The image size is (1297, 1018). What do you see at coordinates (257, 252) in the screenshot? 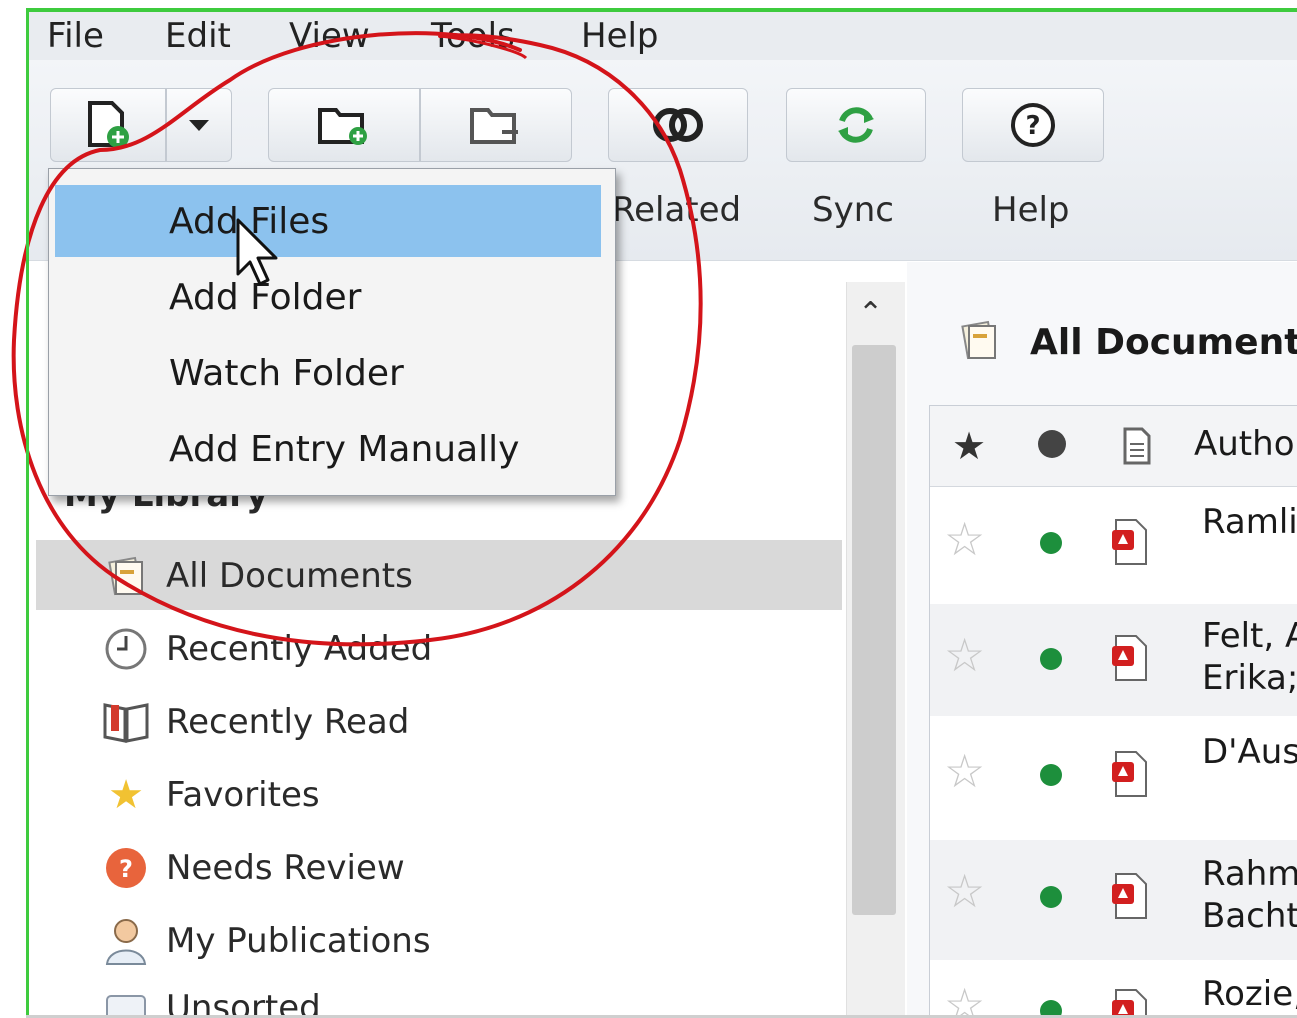
I see `mouse-cursor-icon` at bounding box center [257, 252].